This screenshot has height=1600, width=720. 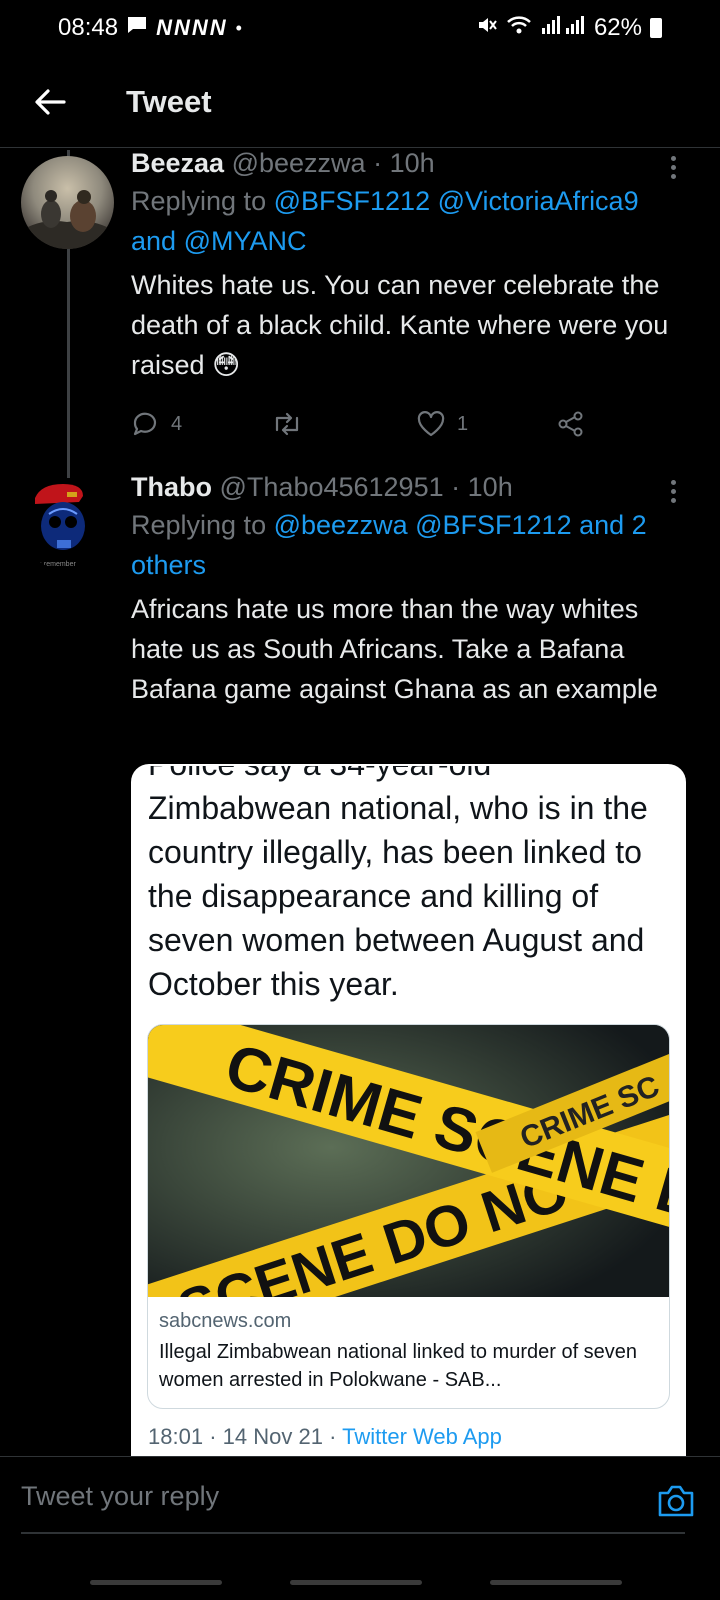 What do you see at coordinates (332, 487) in the screenshot?
I see `handle: @Thabo45612951` at bounding box center [332, 487].